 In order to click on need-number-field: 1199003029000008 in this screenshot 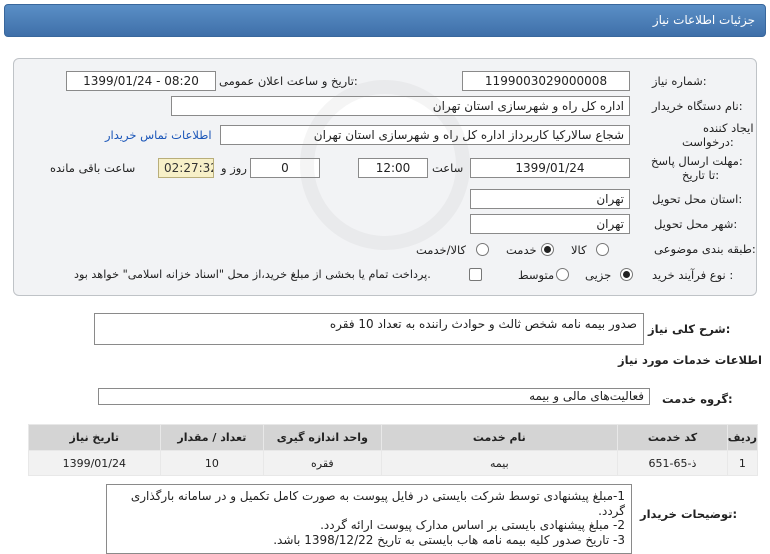, I will do `click(546, 81)`.